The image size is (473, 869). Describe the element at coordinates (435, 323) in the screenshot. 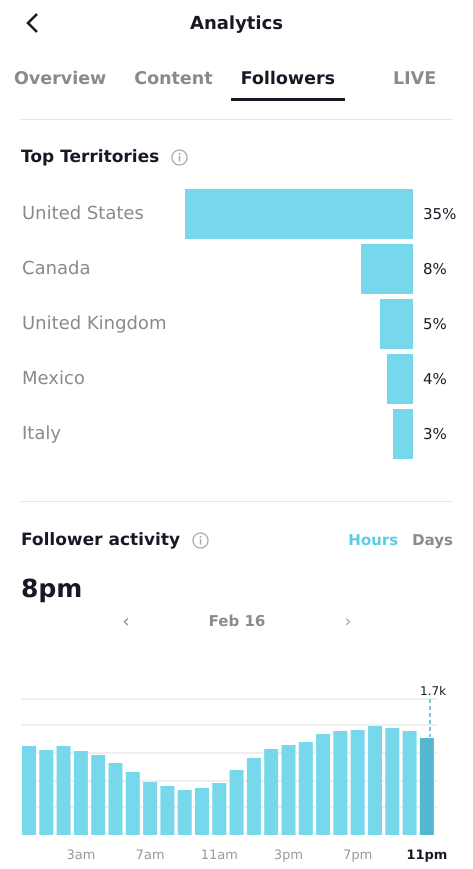

I see `percent-label: 5%` at that location.